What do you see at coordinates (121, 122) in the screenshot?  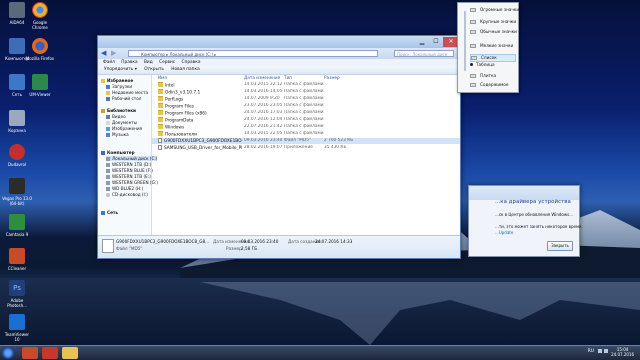 I see `nav-documents: Документы` at bounding box center [121, 122].